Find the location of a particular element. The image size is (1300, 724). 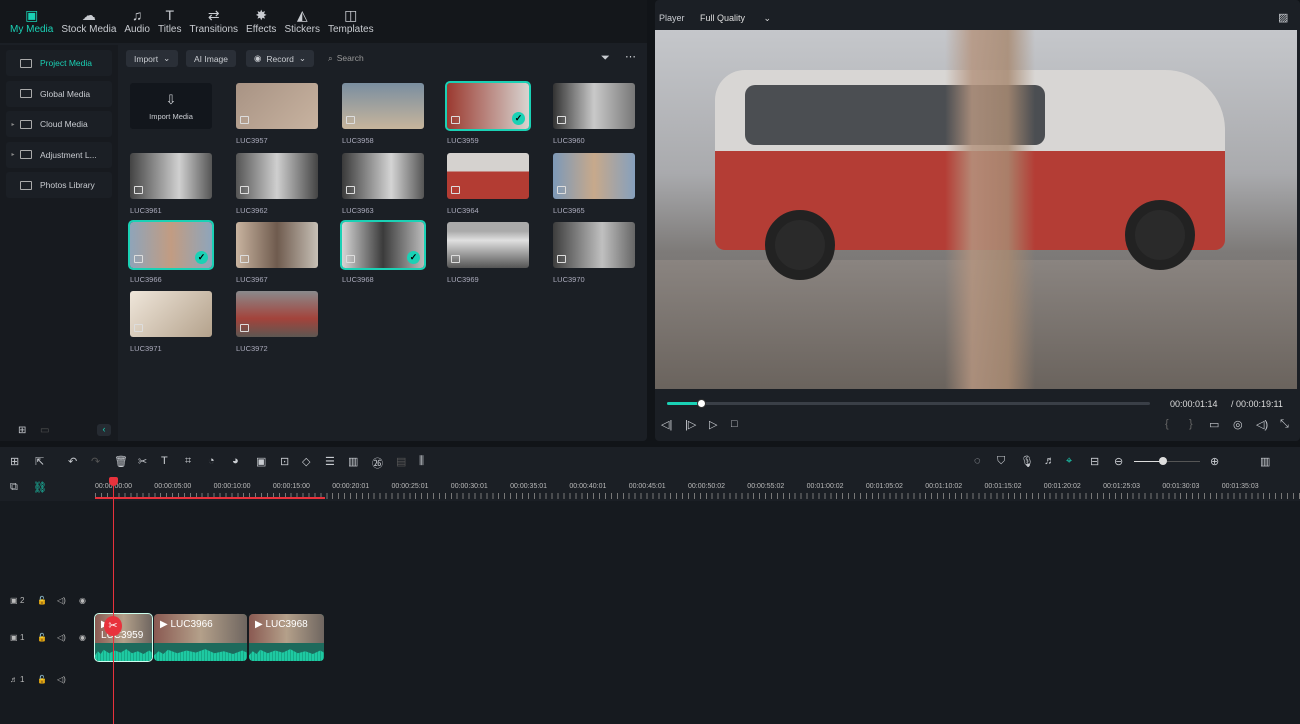

collapse-sidebar-icon: ‹ is located at coordinates (104, 430).